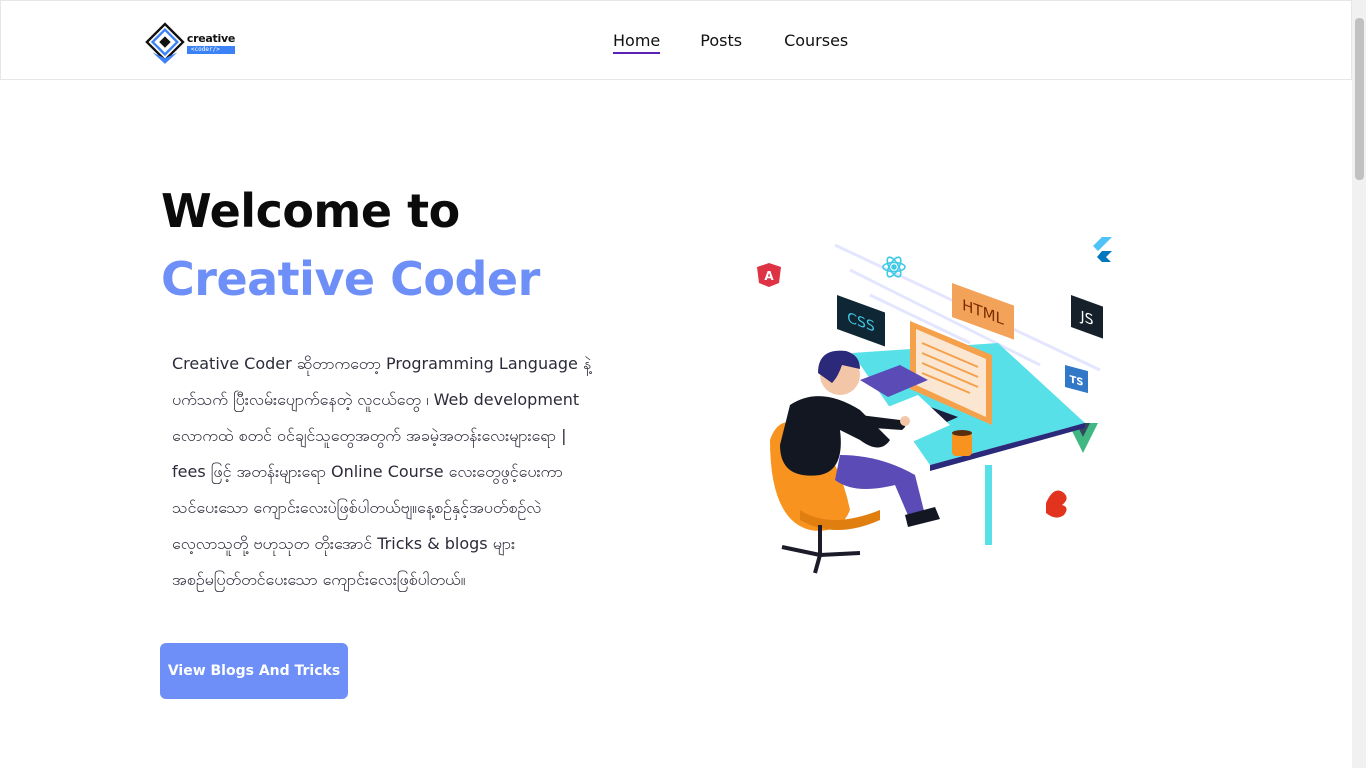 The width and height of the screenshot is (1366, 768). I want to click on hero-title-line2: Creative Coder, so click(350, 279).